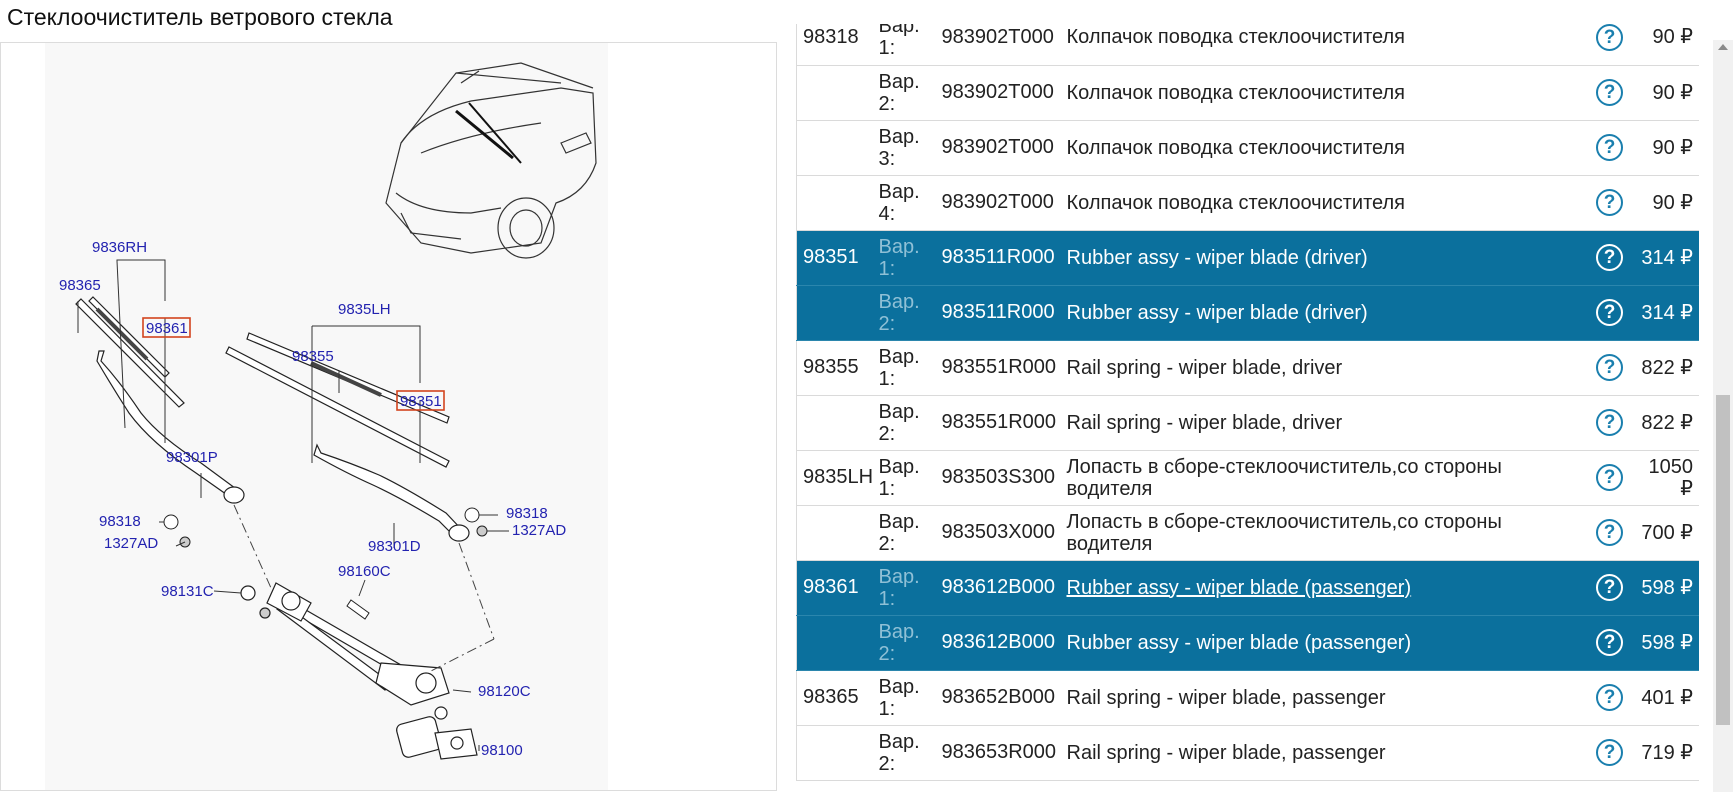 The width and height of the screenshot is (1735, 793). I want to click on label-98100: 98100, so click(502, 750).